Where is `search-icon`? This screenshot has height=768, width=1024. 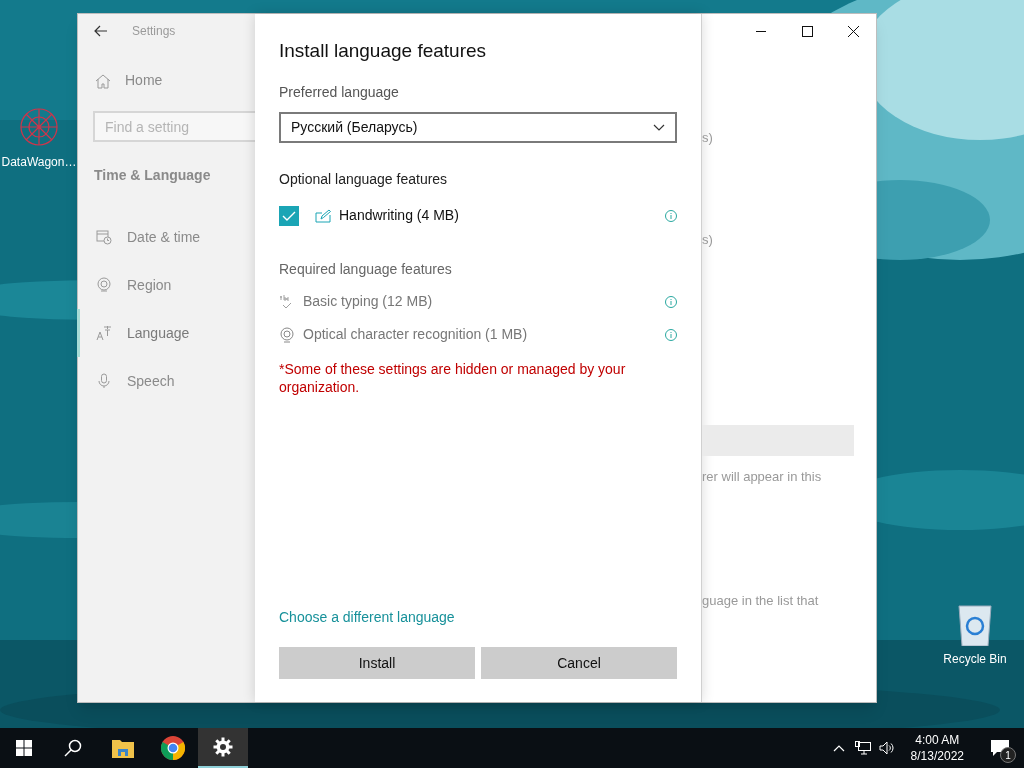 search-icon is located at coordinates (73, 748).